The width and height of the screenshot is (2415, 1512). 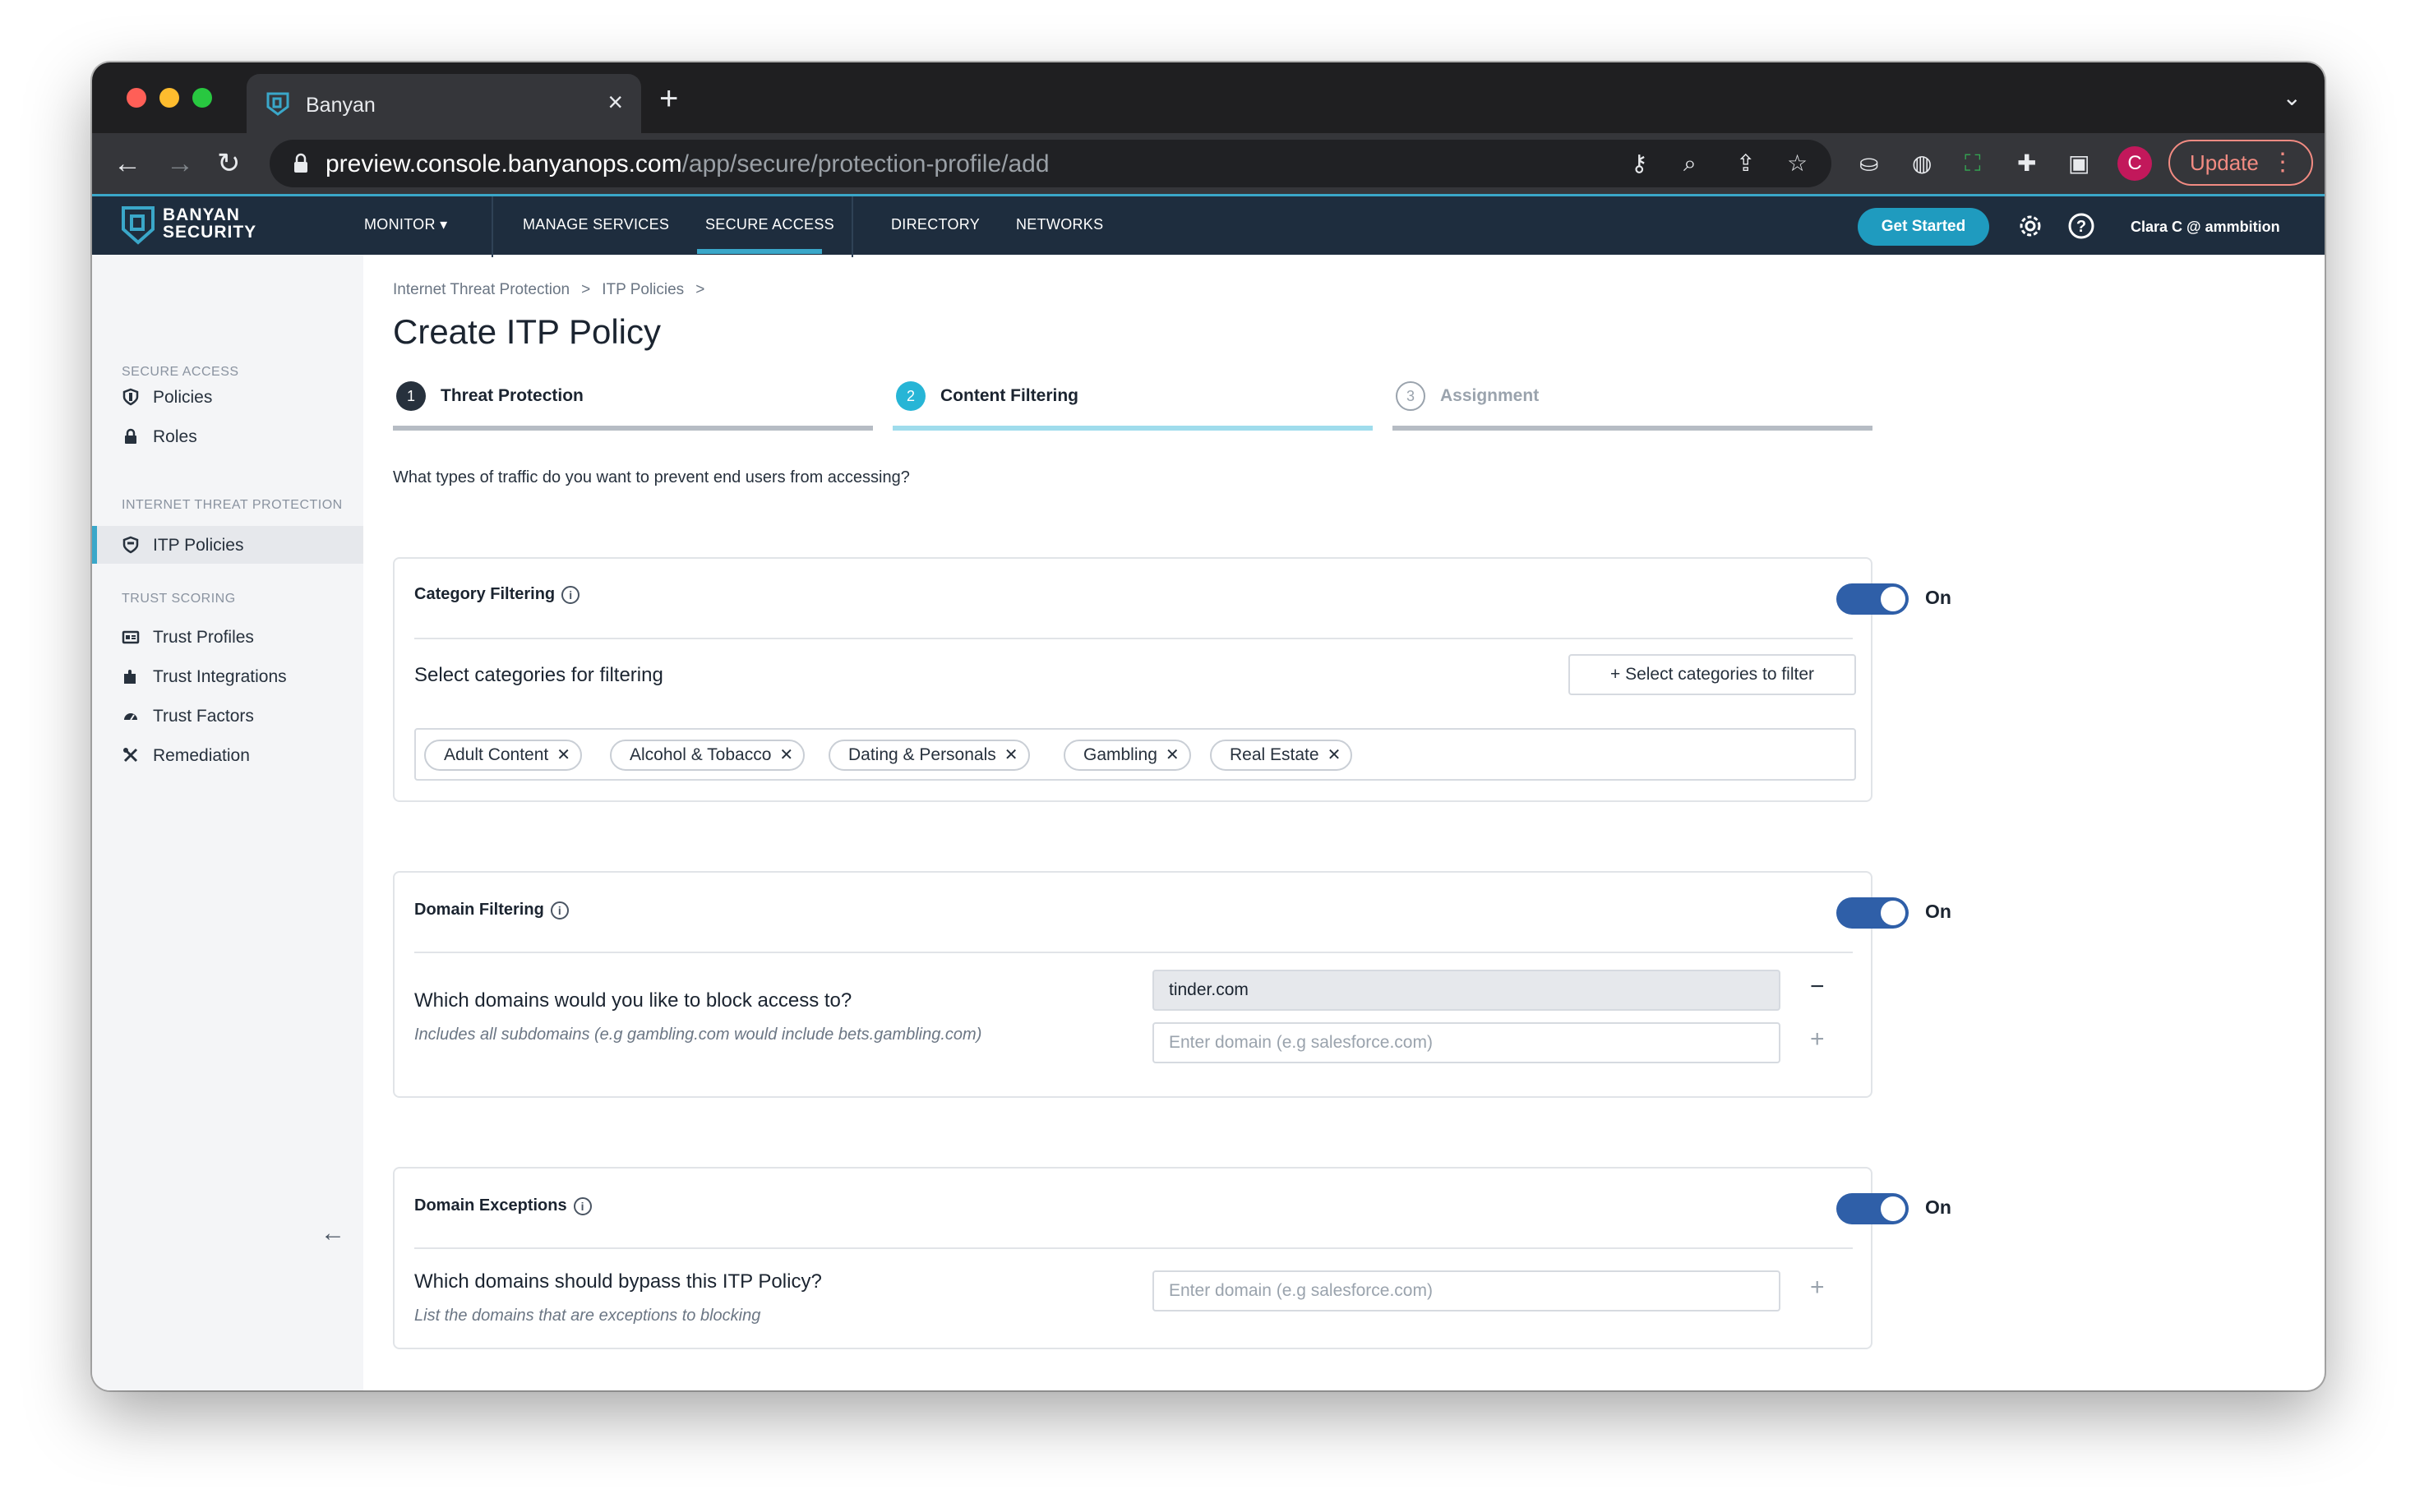 What do you see at coordinates (1490, 395) in the screenshot?
I see `step-label: Assignment` at bounding box center [1490, 395].